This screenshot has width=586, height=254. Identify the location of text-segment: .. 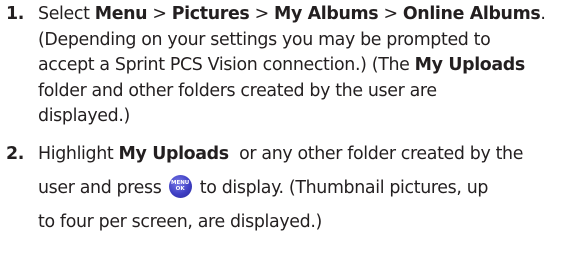
(543, 14).